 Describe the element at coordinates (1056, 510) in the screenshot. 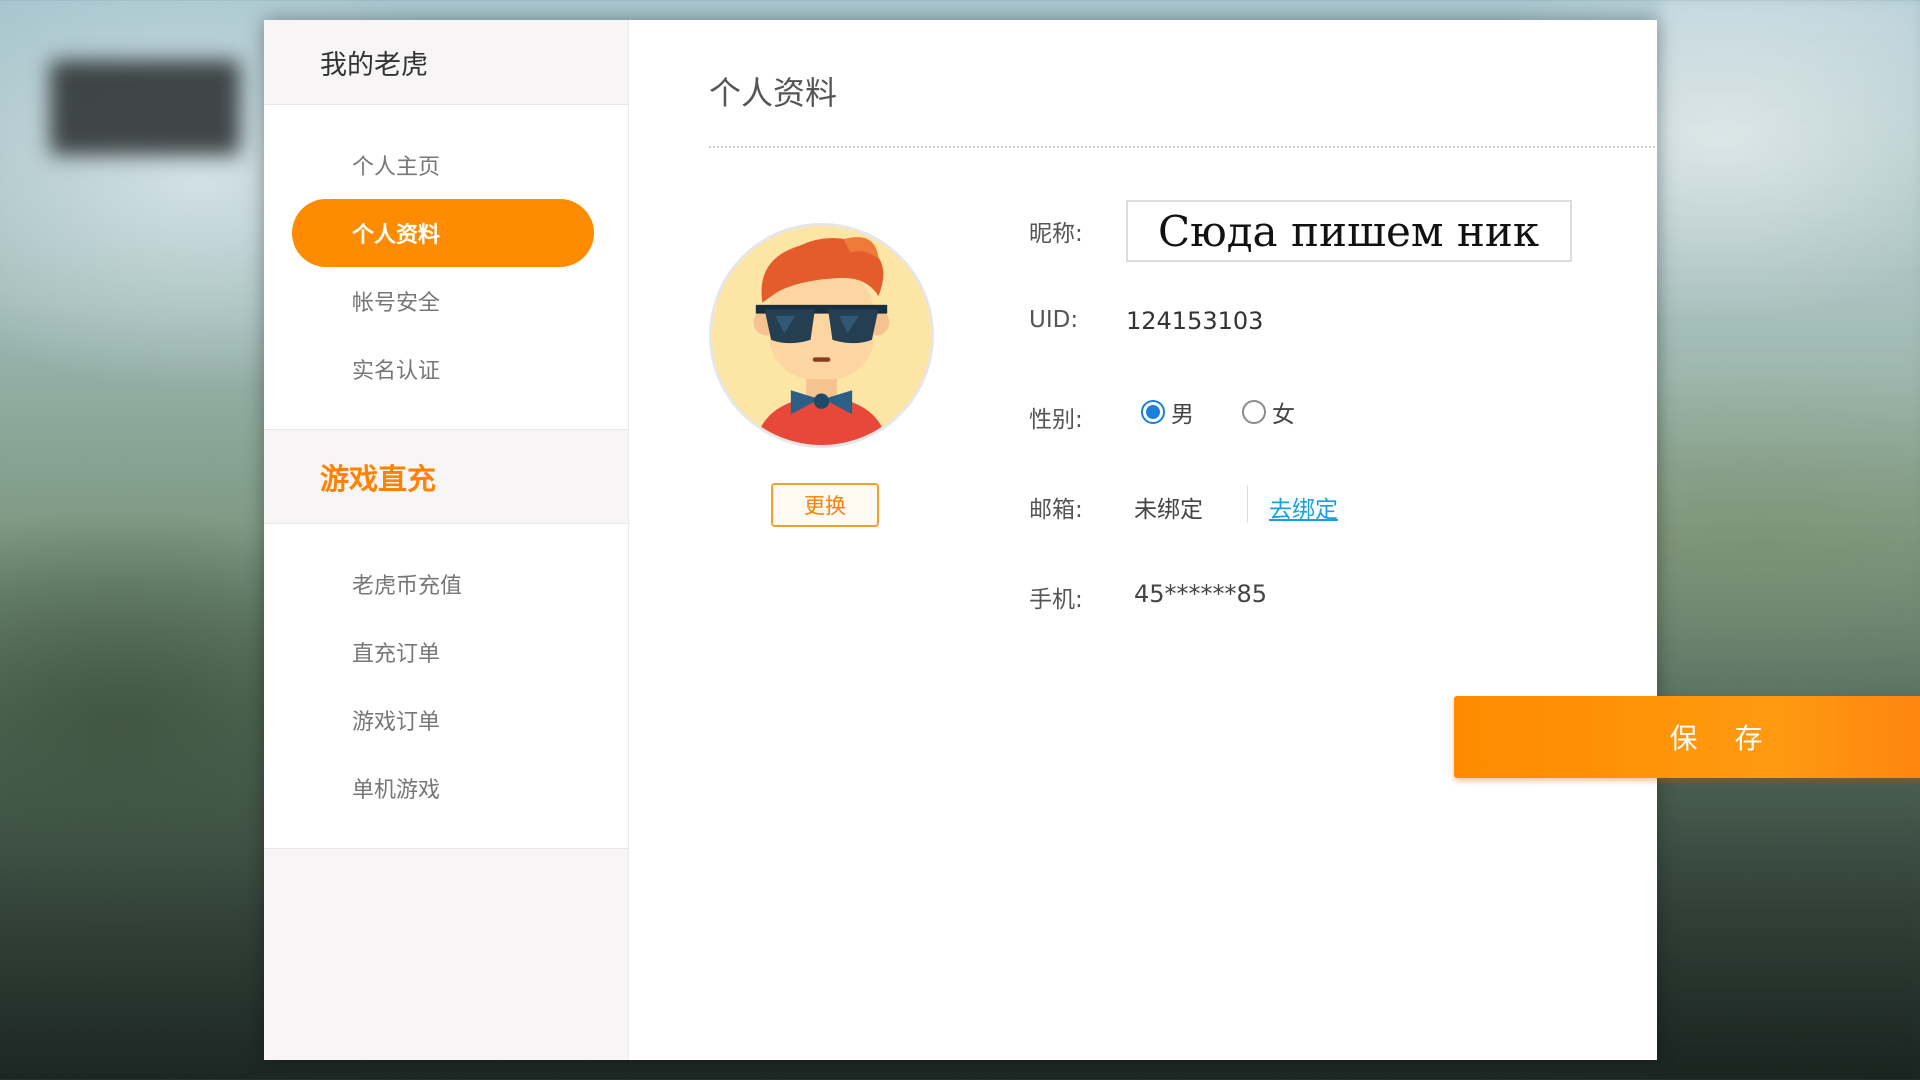

I see `email-label: 邮箱:` at that location.